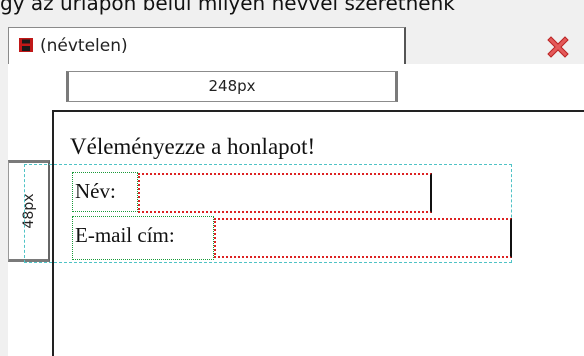 This screenshot has width=584, height=356. What do you see at coordinates (84, 46) in the screenshot?
I see `tab-title: (névtelen)` at bounding box center [84, 46].